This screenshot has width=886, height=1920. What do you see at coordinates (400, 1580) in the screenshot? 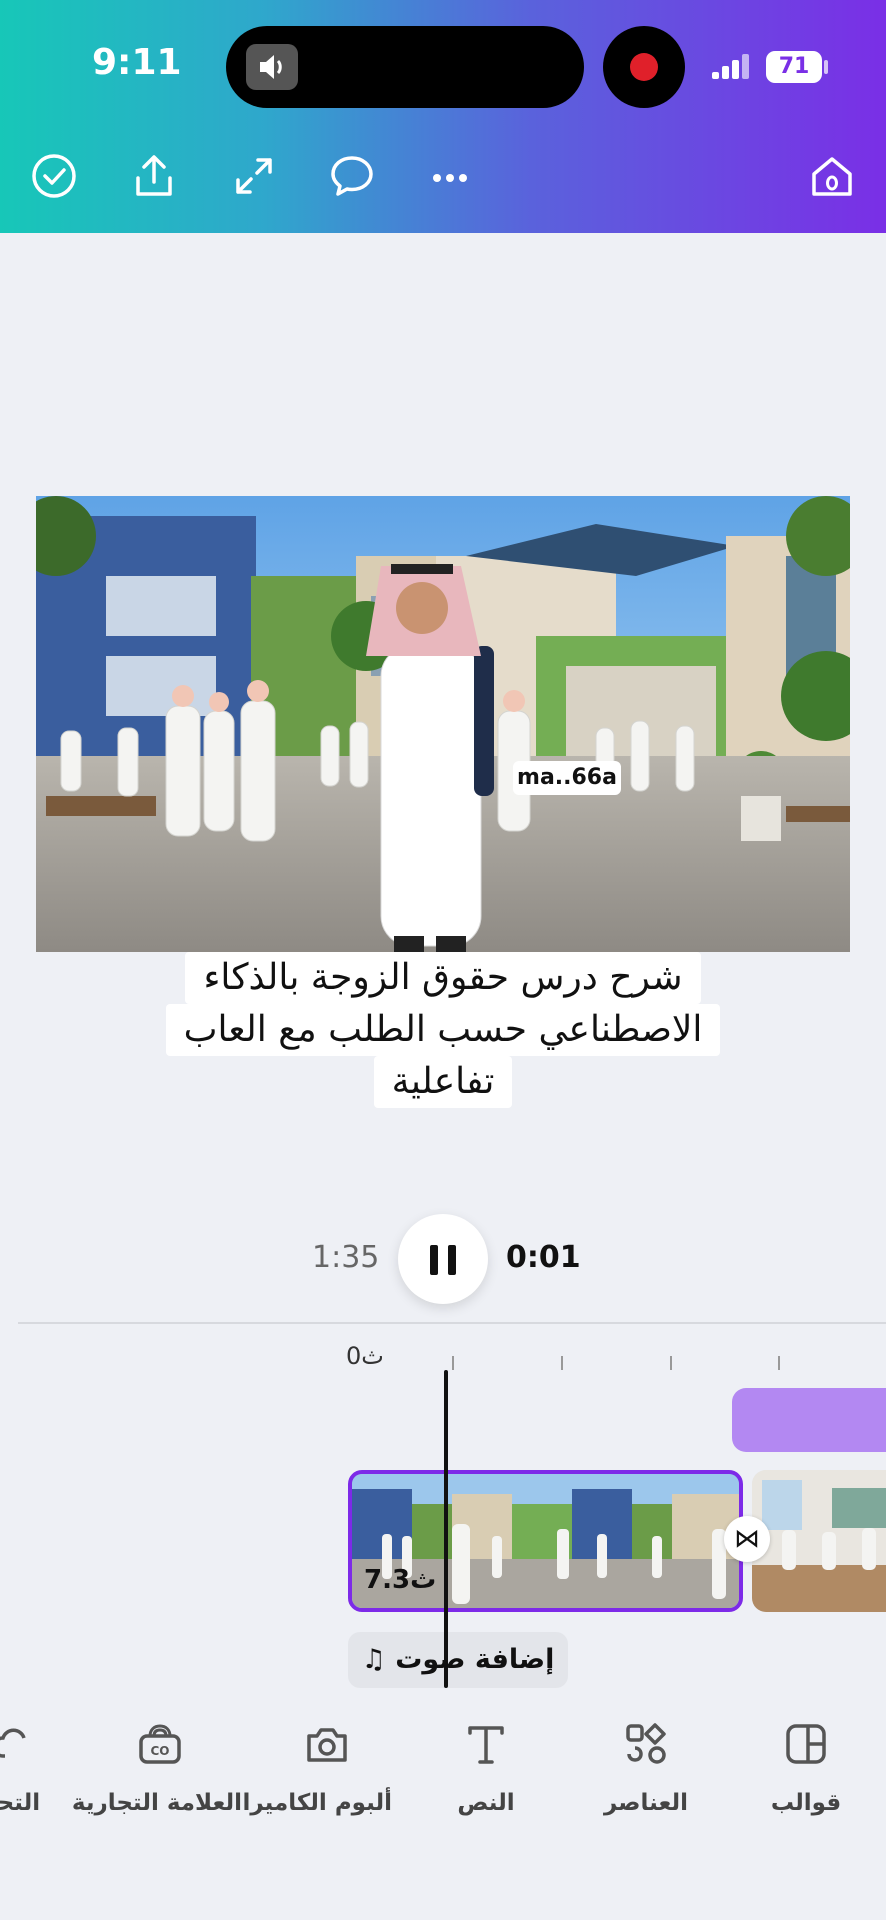
I see `clip-duration: 7.3ث` at bounding box center [400, 1580].